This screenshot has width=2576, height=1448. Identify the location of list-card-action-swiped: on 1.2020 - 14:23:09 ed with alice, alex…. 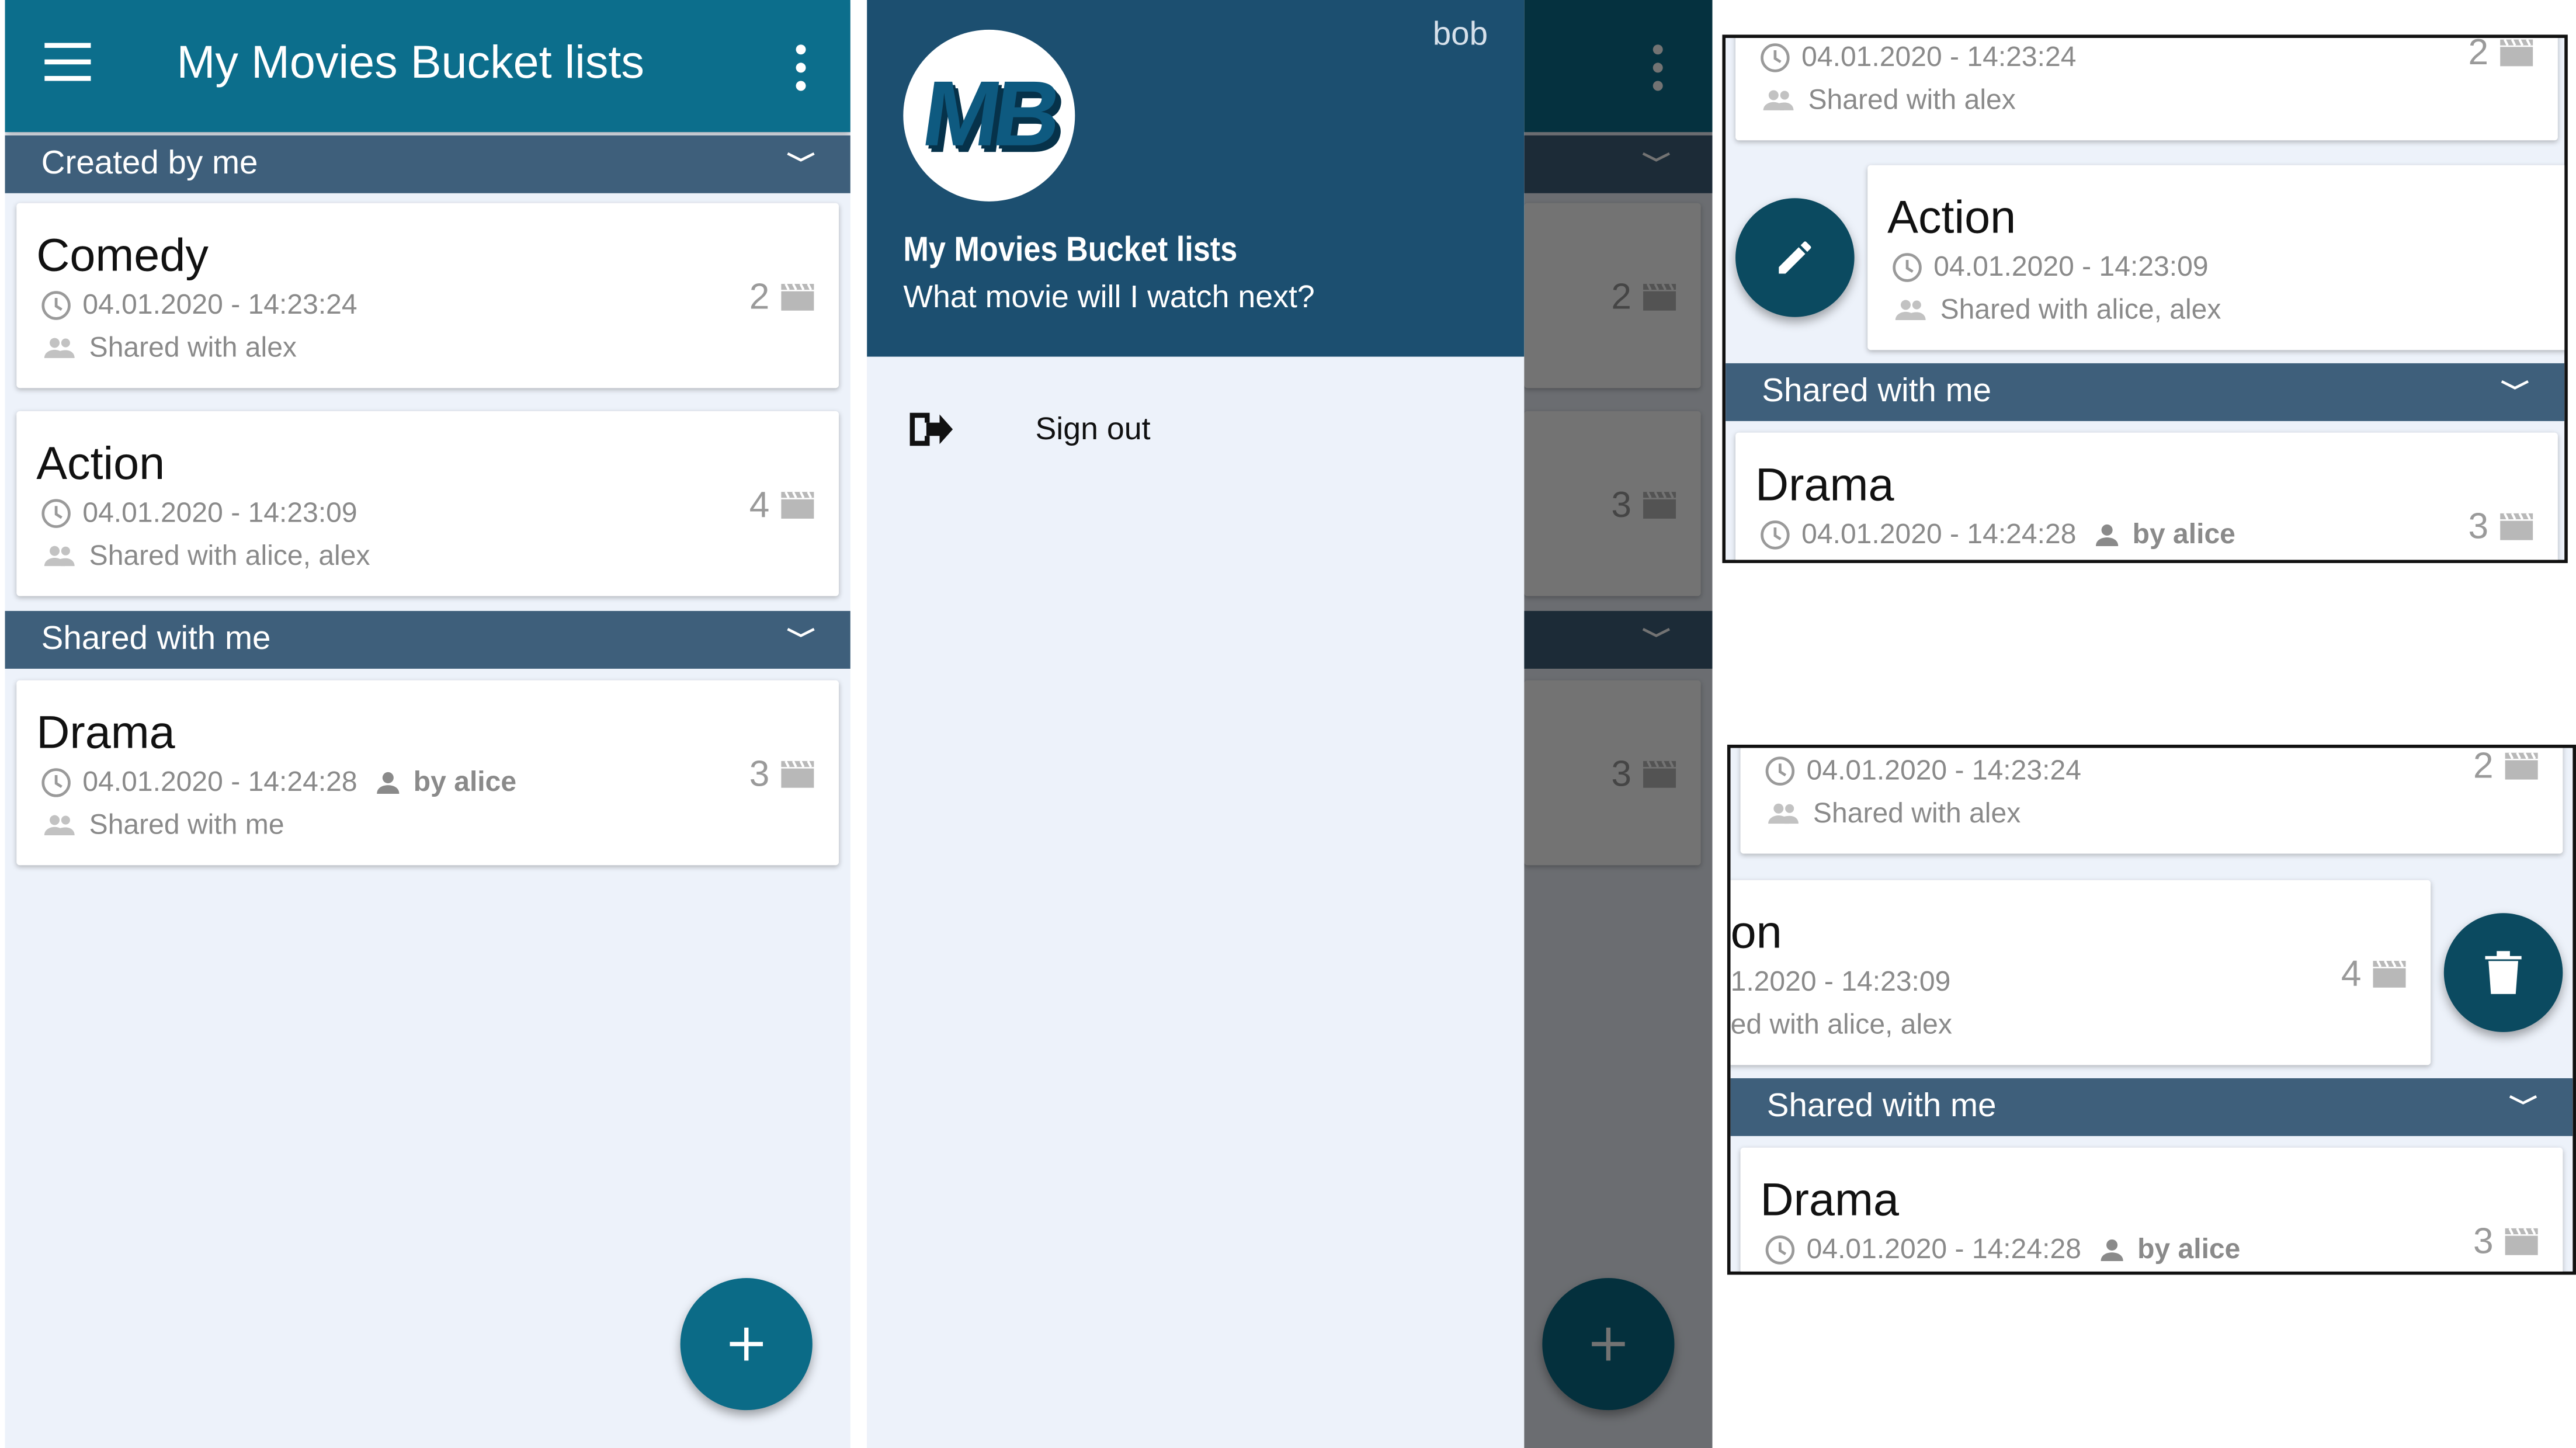
(2080, 972).